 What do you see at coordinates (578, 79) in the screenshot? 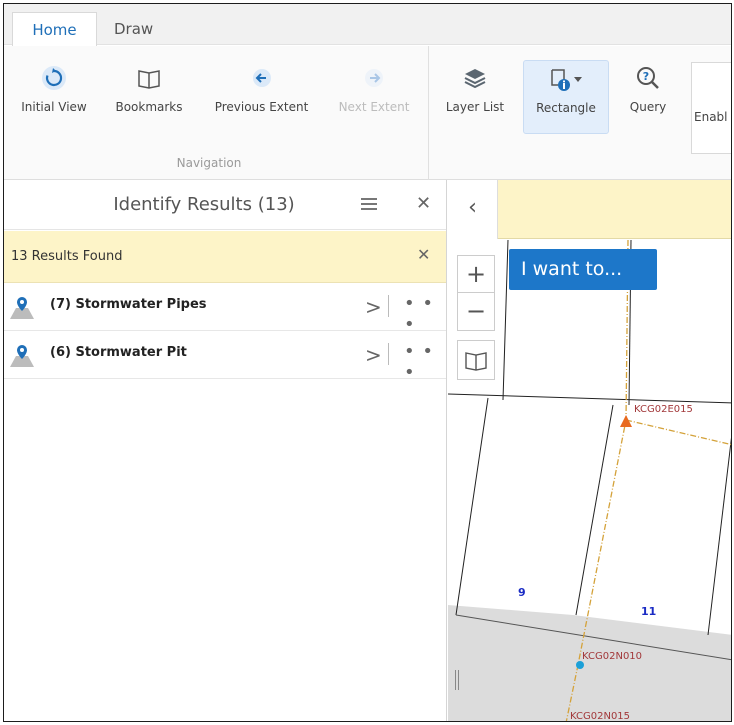
I see `chevron-down-icon` at bounding box center [578, 79].